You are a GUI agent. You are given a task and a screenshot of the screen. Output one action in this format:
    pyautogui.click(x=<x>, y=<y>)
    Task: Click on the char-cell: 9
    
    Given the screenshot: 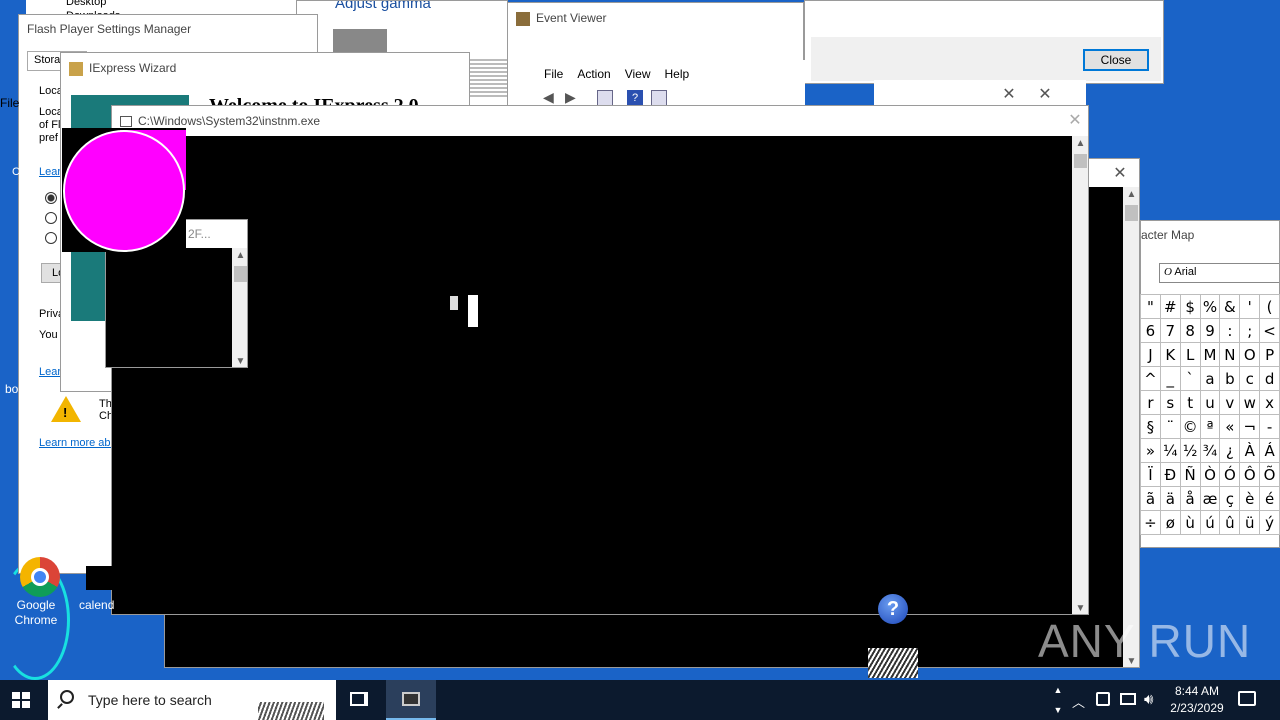 What is the action you would take?
    pyautogui.click(x=1210, y=330)
    